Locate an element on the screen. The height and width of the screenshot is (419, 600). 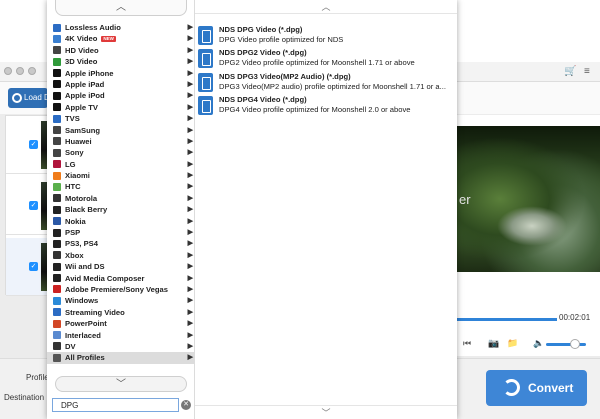
xbox-icon is located at coordinates (57, 255).